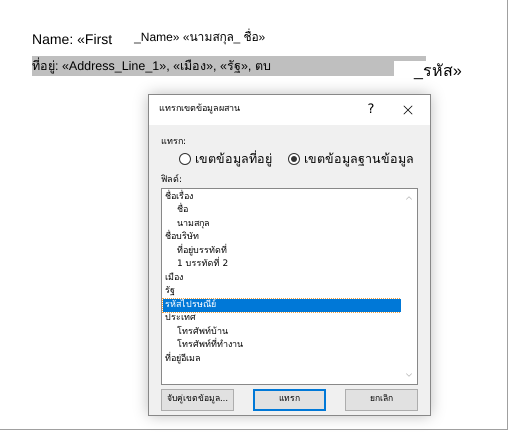 Image resolution: width=520 pixels, height=441 pixels. Describe the element at coordinates (381, 399) in the screenshot. I see `dialog-button: ยกเลิก` at that location.